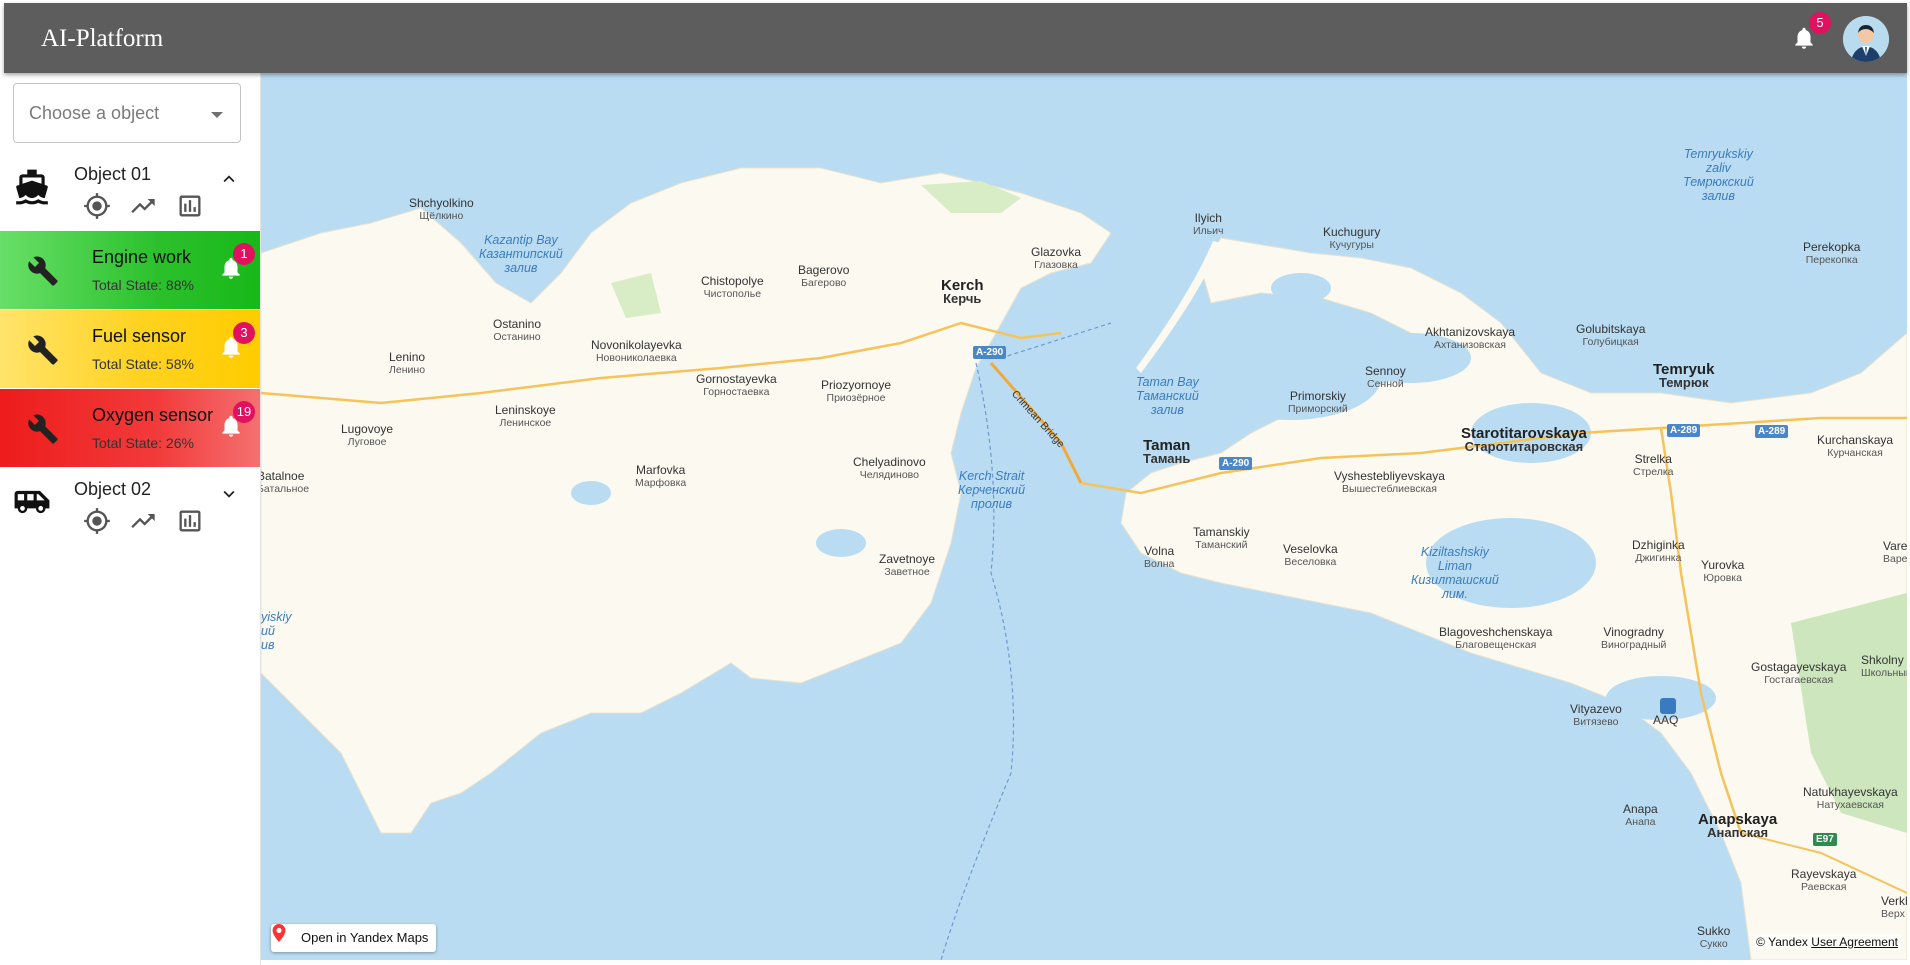 Image resolution: width=1910 pixels, height=965 pixels. Describe the element at coordinates (1772, 431) in the screenshot. I see `road-badge: A-289` at that location.